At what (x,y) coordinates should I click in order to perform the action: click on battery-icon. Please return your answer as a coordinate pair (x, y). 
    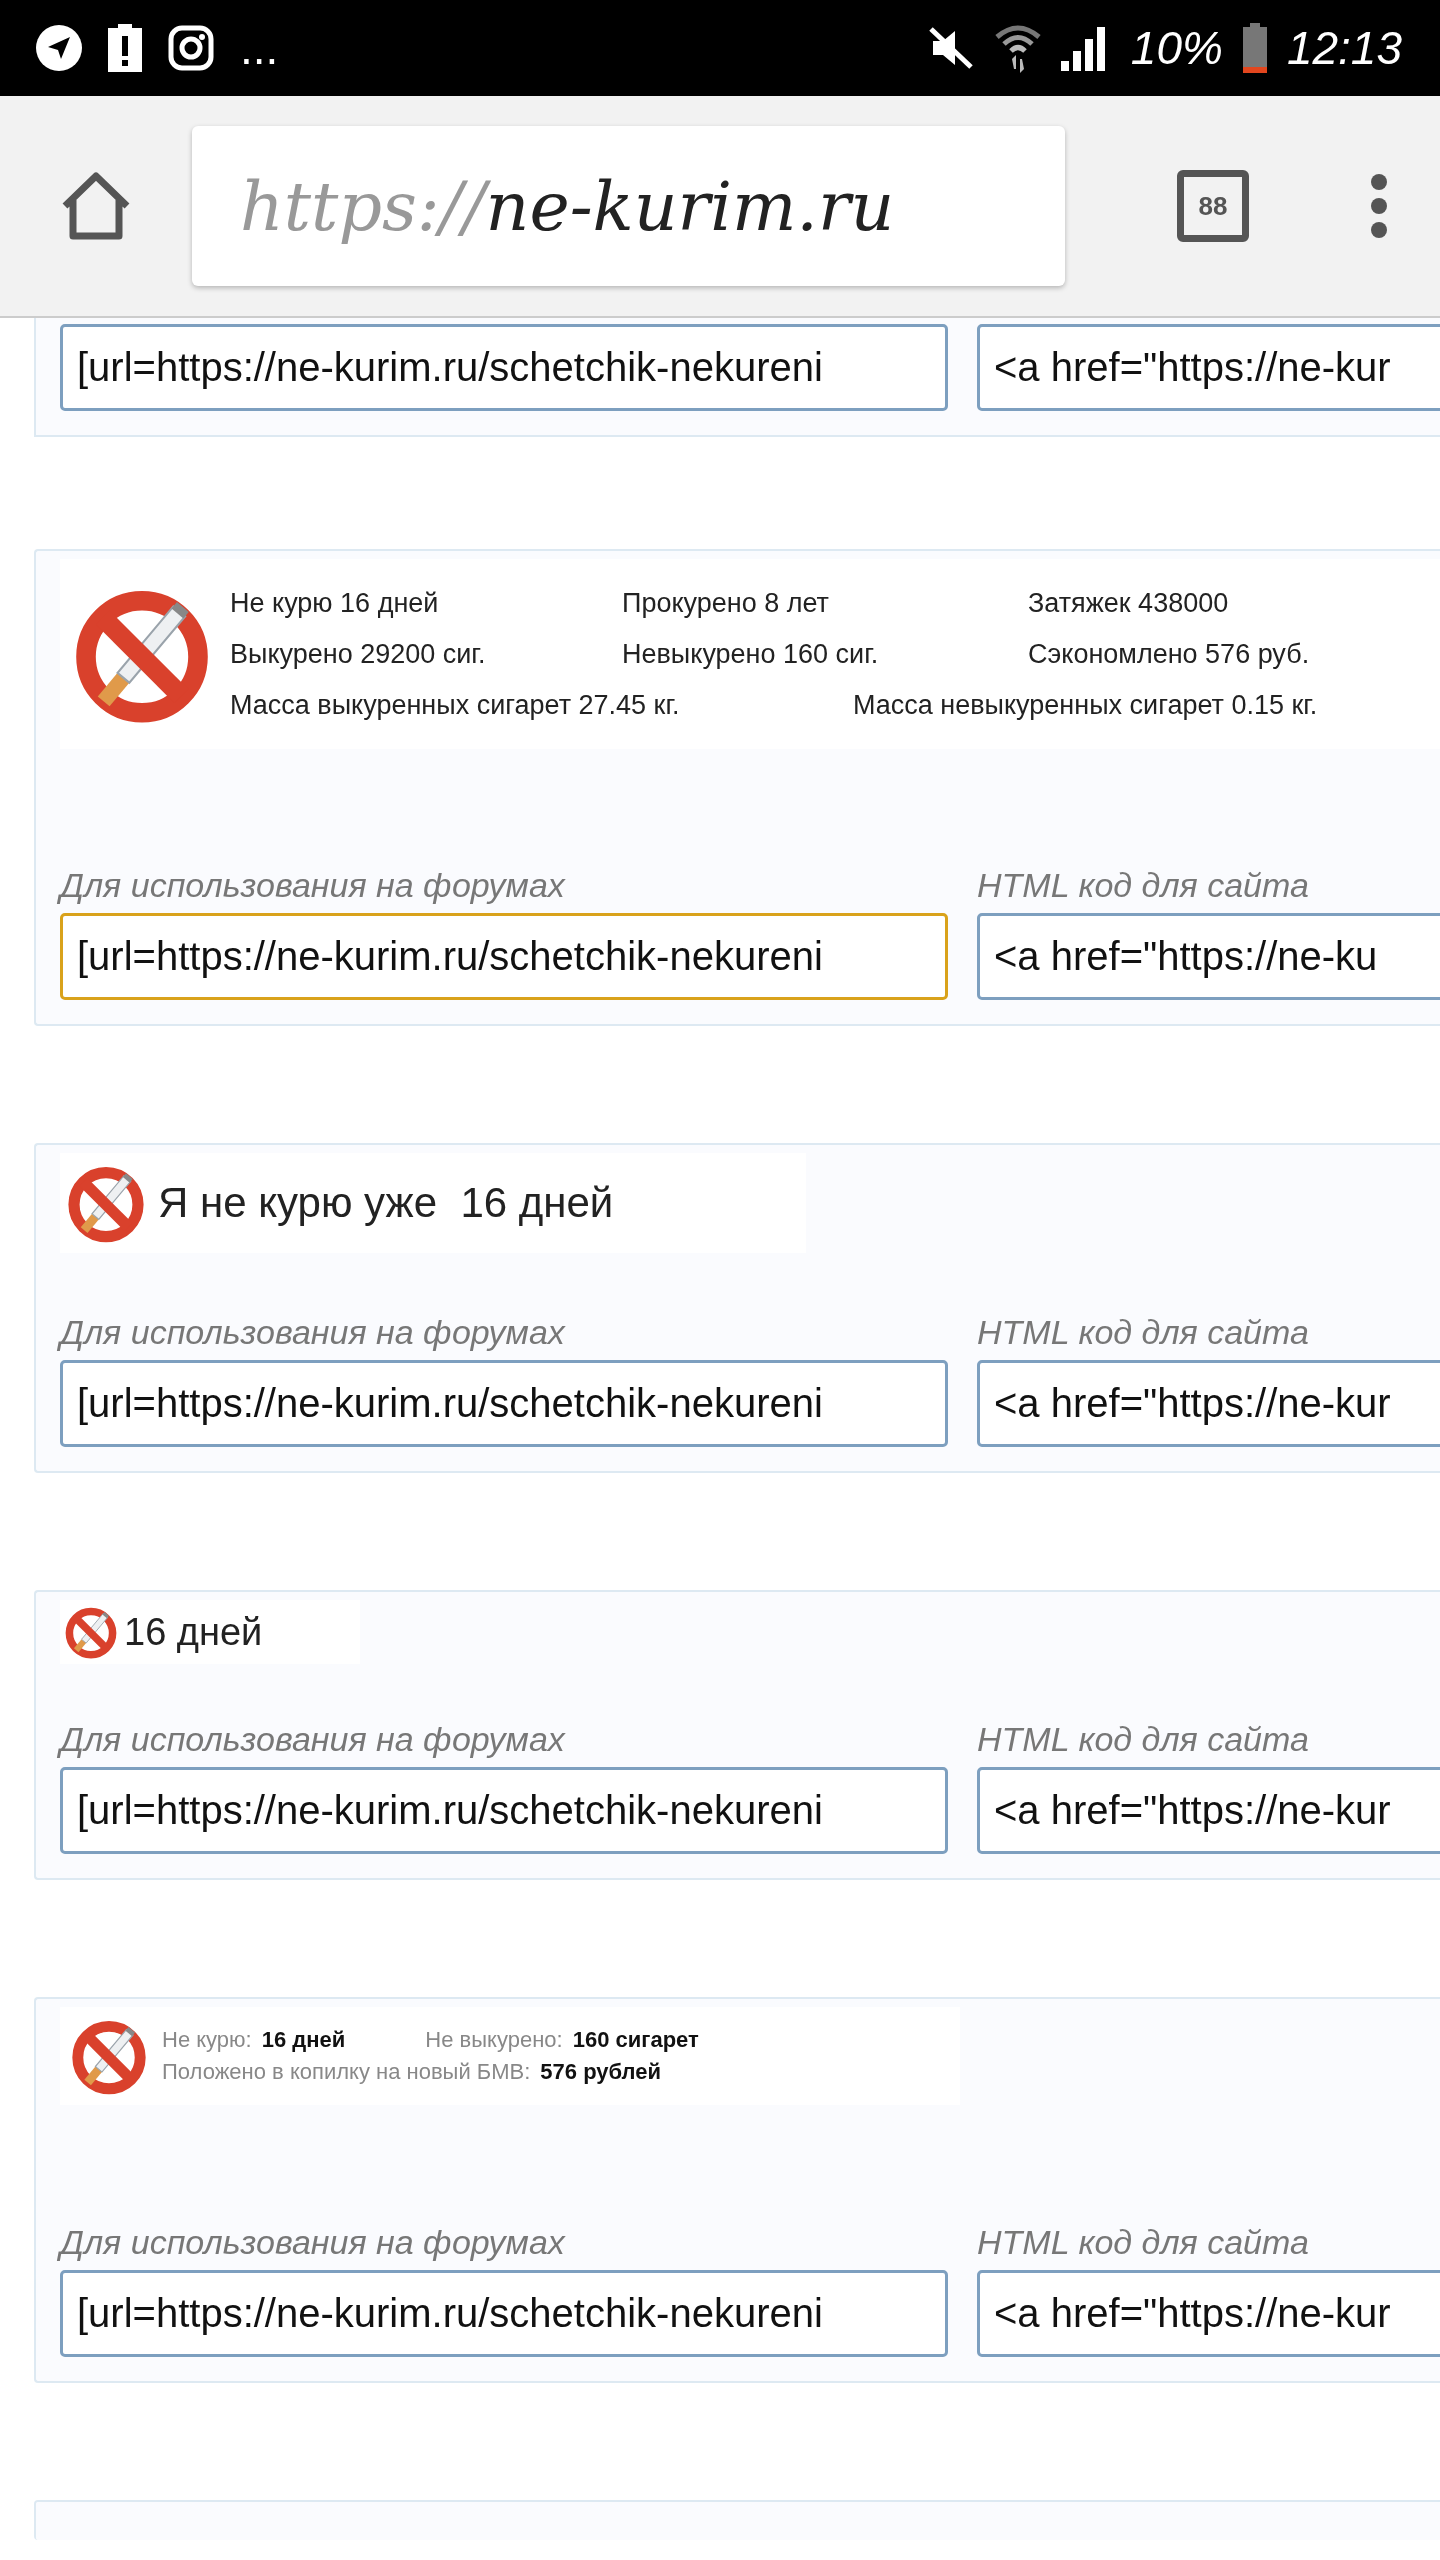
    Looking at the image, I should click on (1254, 48).